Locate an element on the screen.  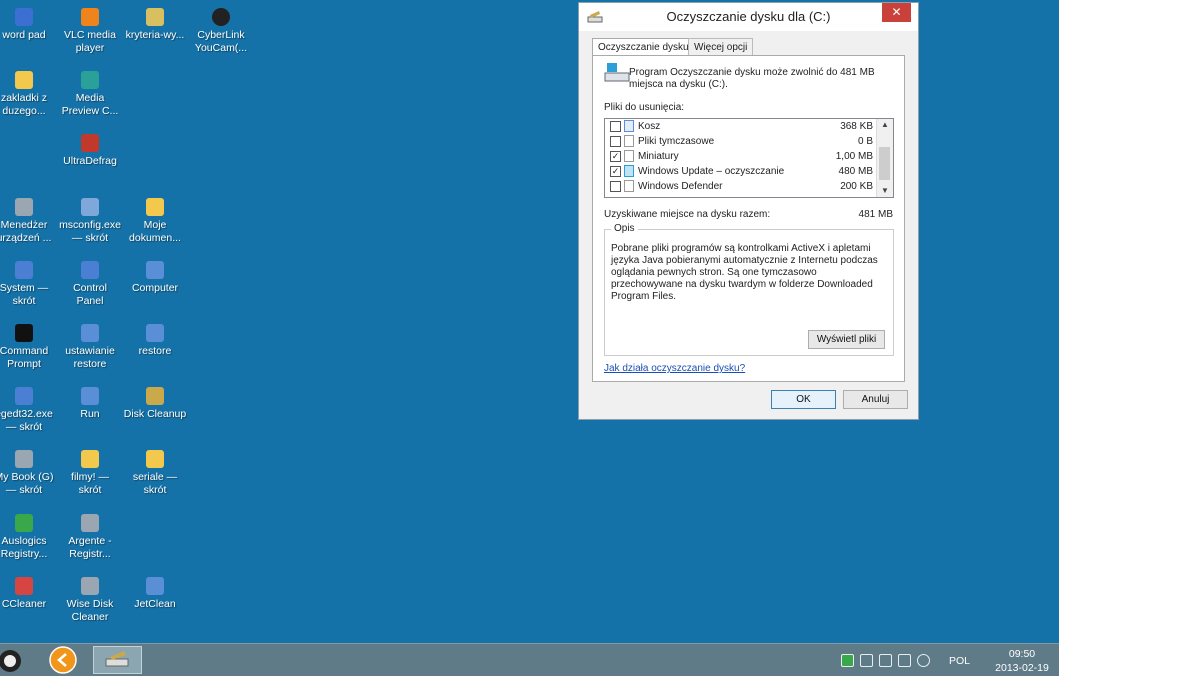
desktop-icon-regedt32: egedt32.exe — skrót is located at coordinates (28, 417).